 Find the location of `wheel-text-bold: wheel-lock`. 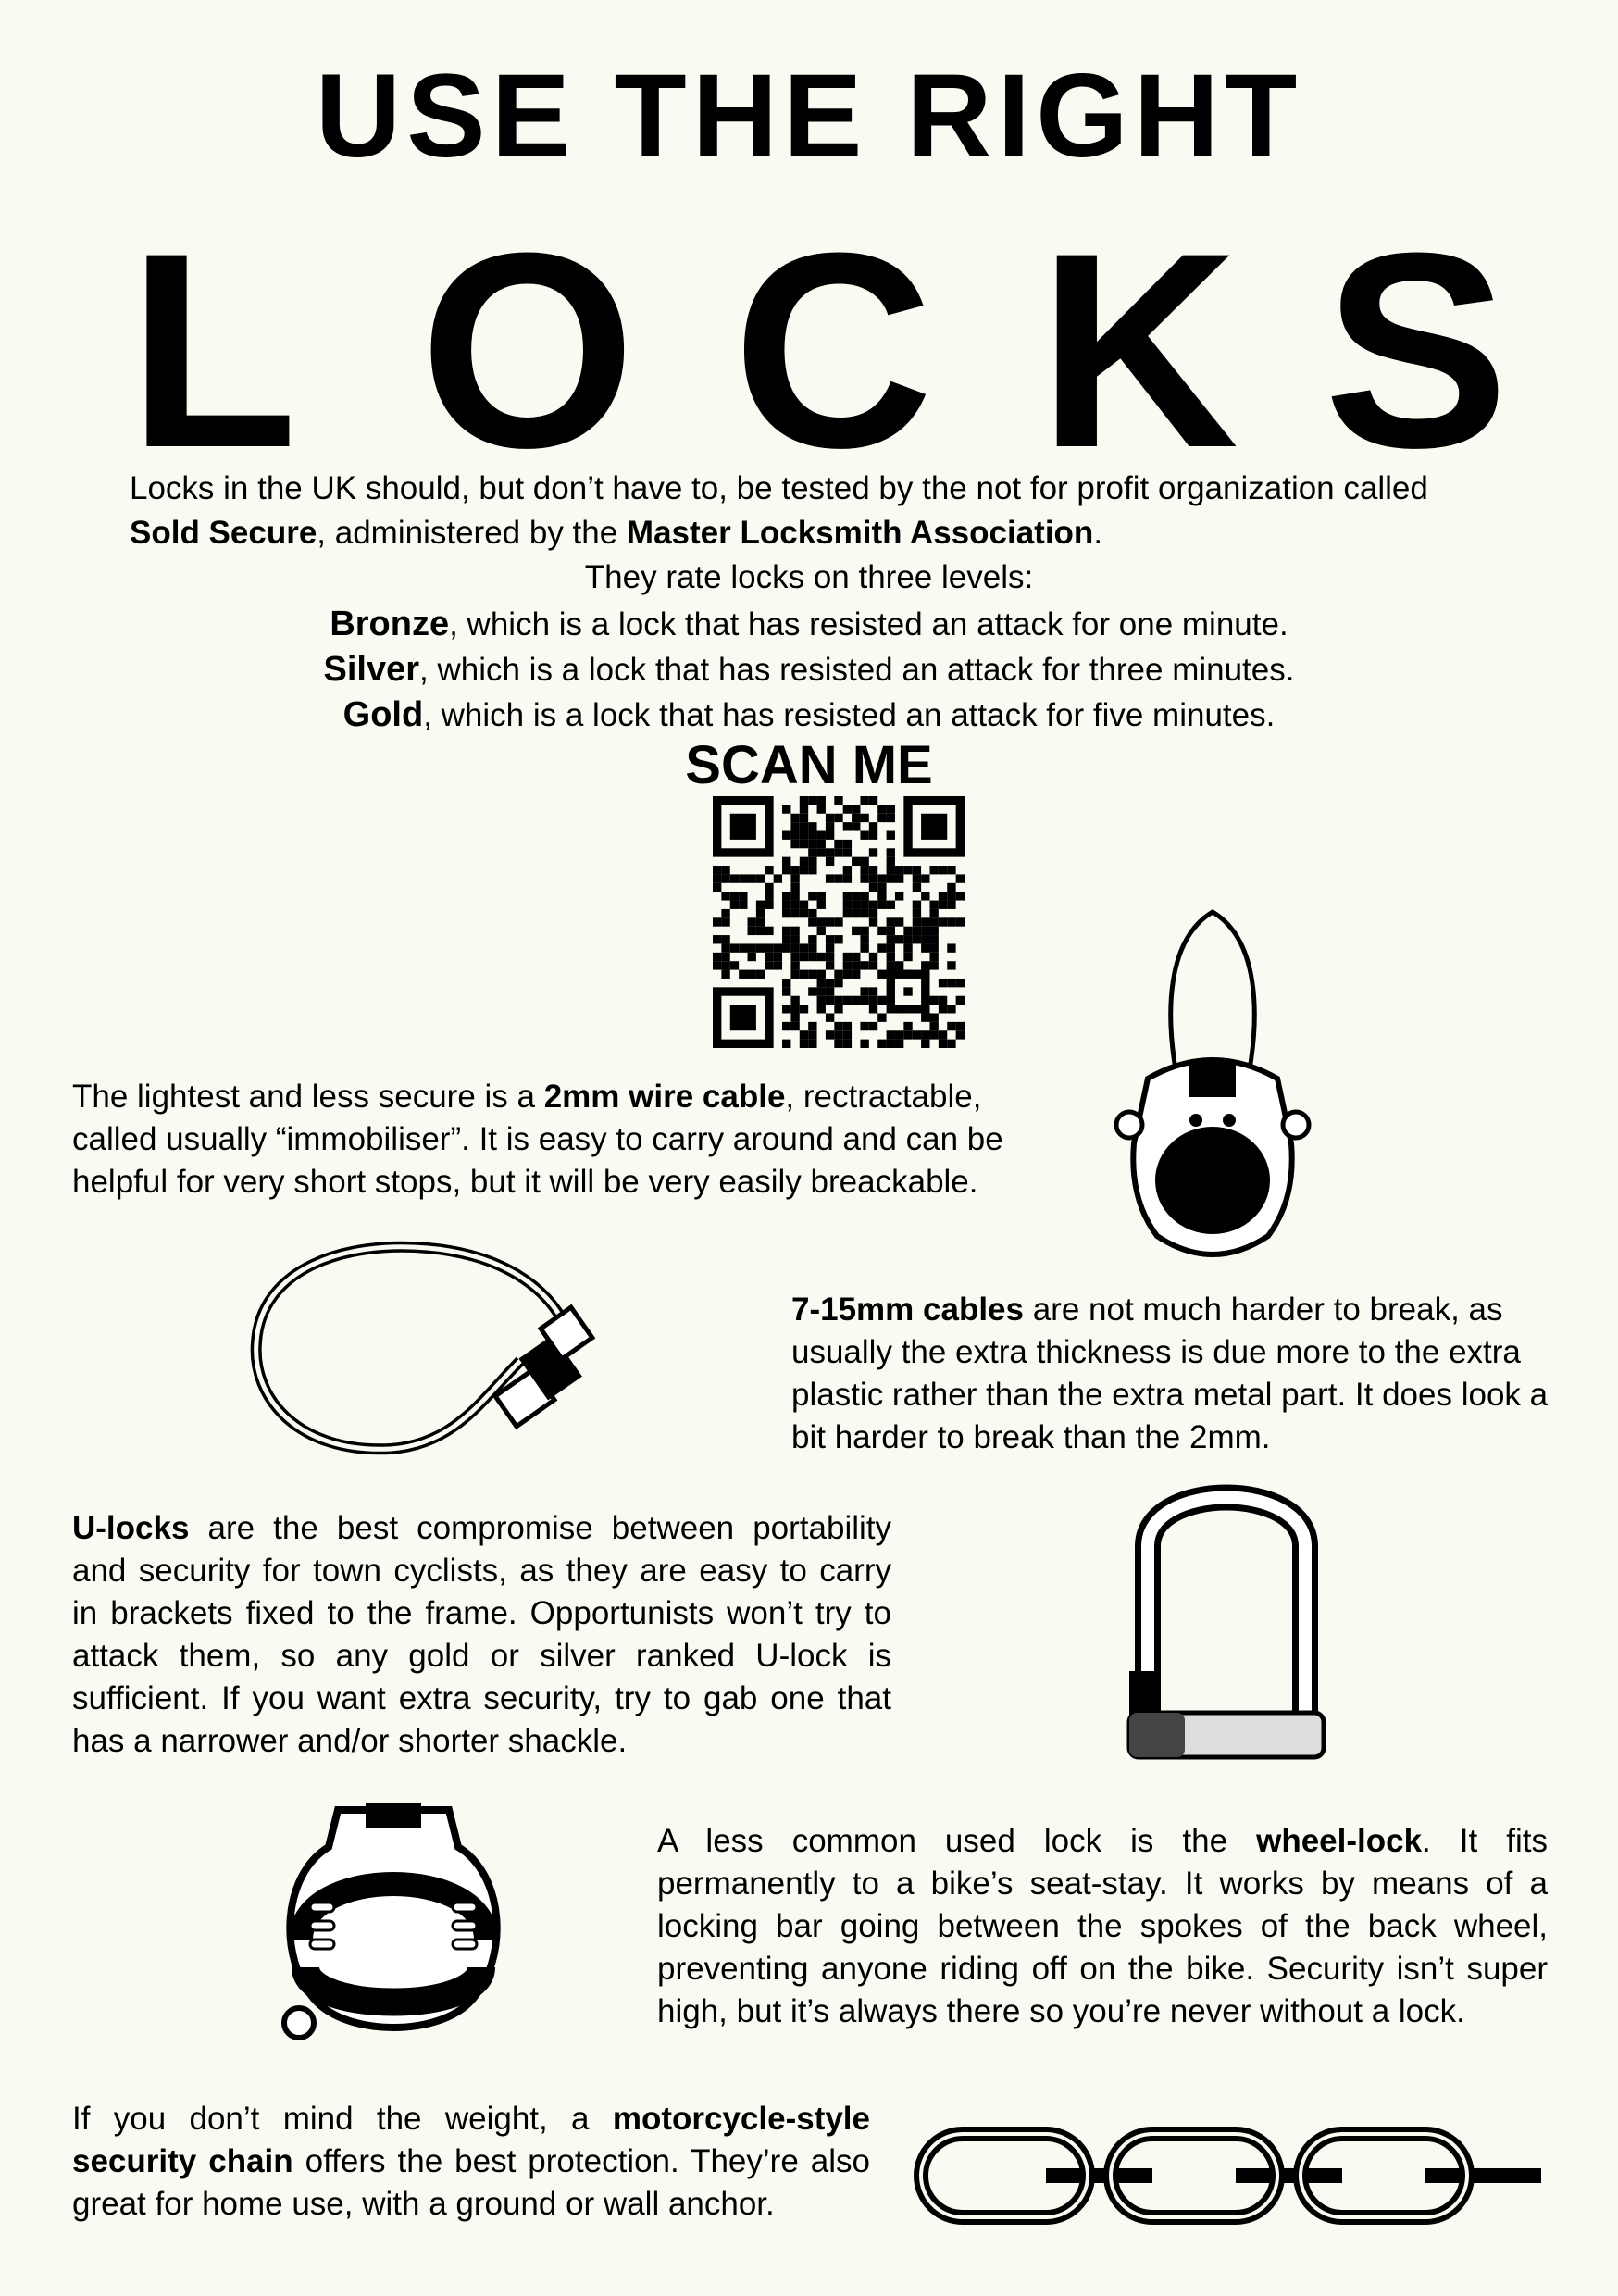

wheel-text-bold: wheel-lock is located at coordinates (1339, 1841).